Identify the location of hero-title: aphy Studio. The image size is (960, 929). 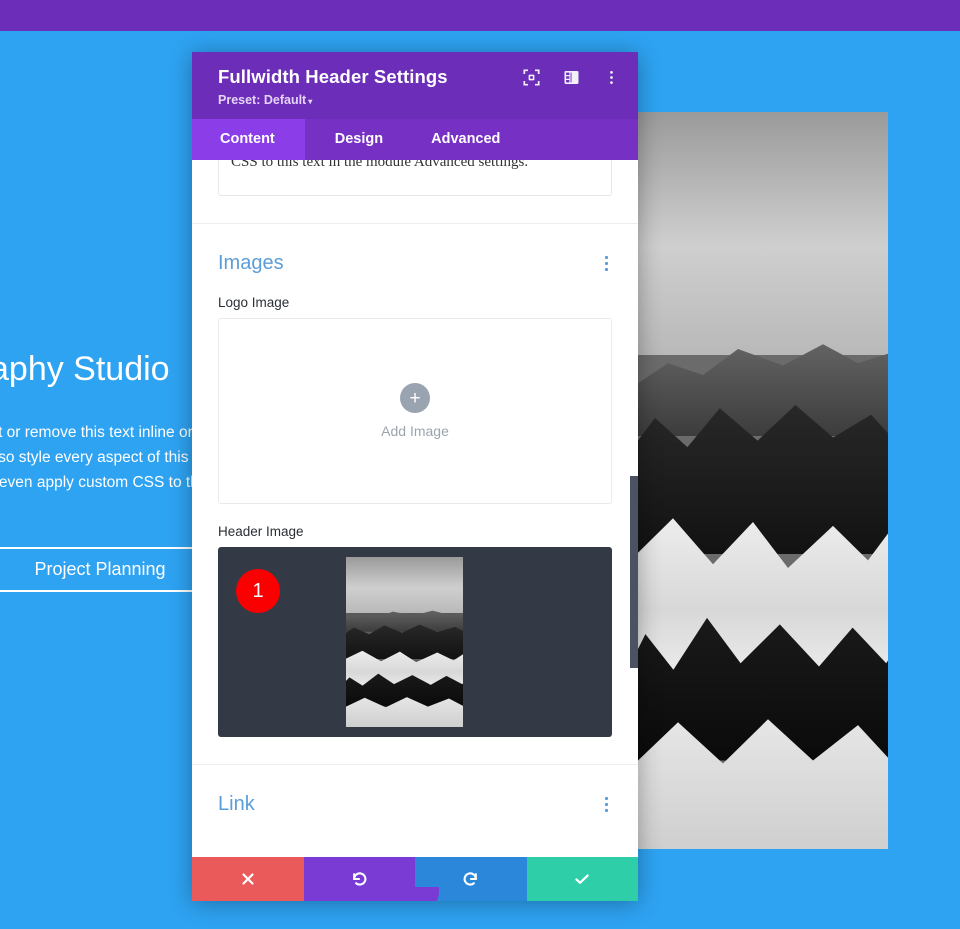
(85, 369).